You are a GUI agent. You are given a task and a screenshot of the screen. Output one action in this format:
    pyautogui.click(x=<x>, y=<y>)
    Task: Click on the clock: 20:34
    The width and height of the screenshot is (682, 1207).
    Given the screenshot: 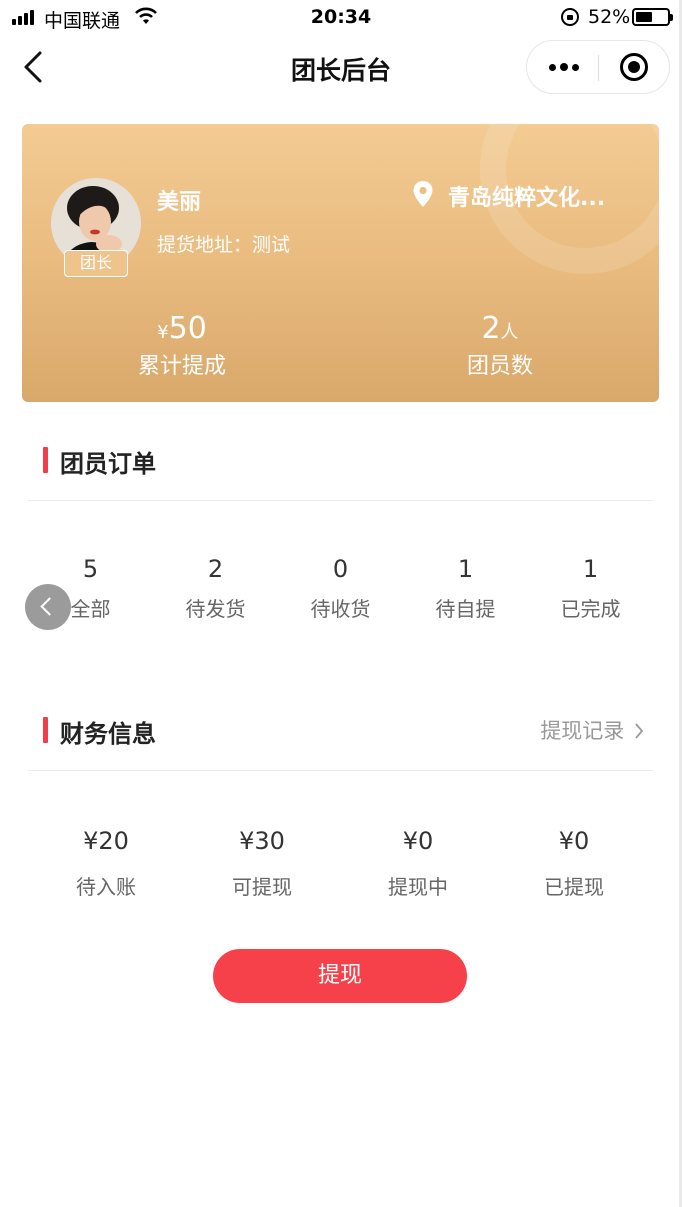 What is the action you would take?
    pyautogui.click(x=341, y=17)
    